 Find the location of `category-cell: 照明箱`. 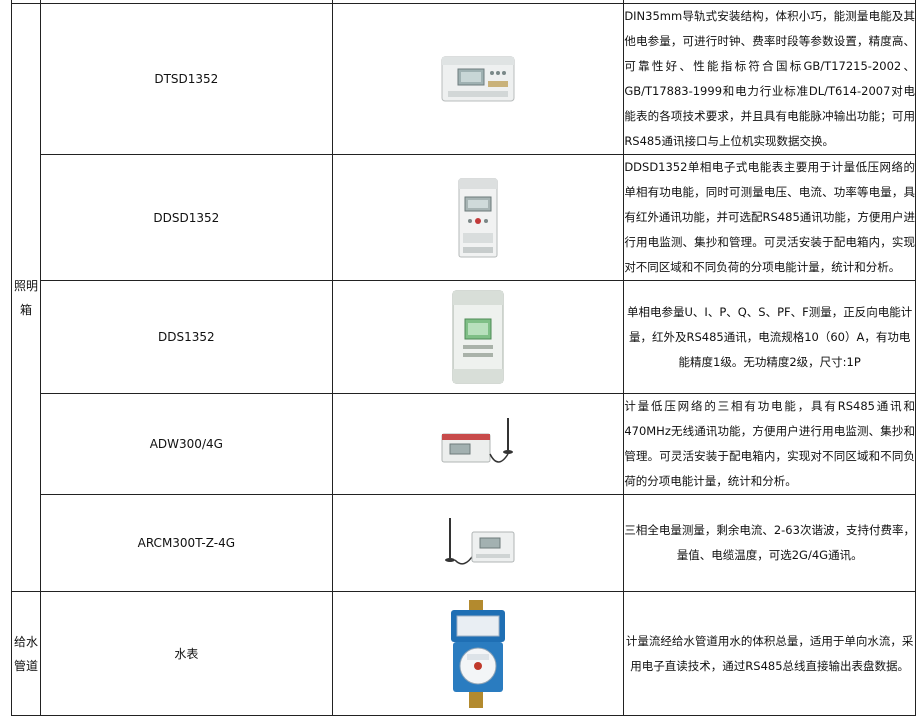

category-cell: 照明箱 is located at coordinates (26, 297).